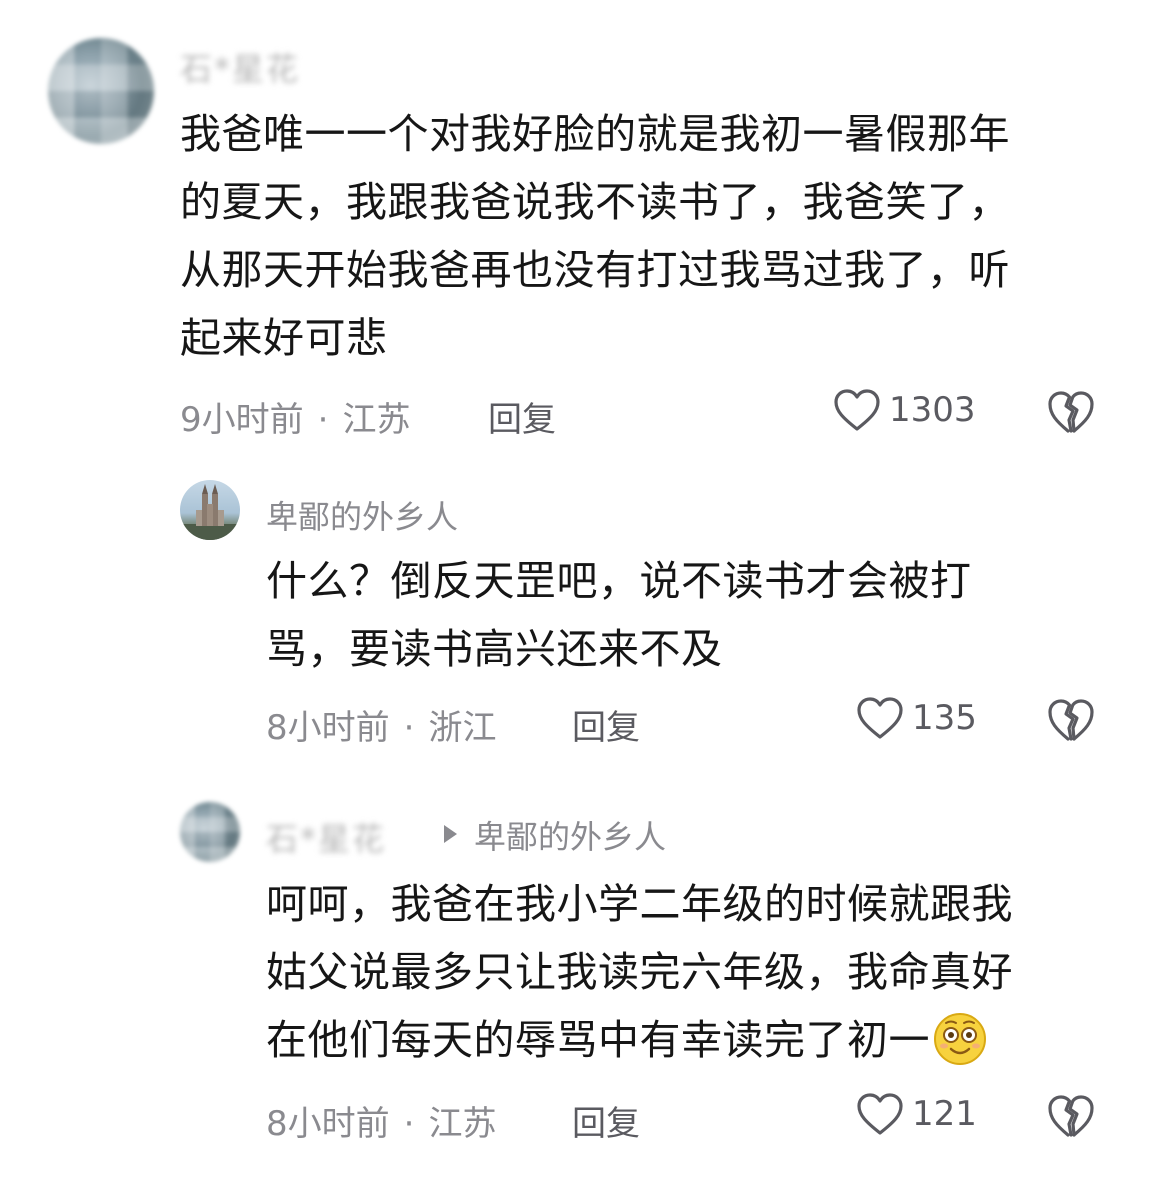  I want to click on like-count: 1303, so click(932, 410).